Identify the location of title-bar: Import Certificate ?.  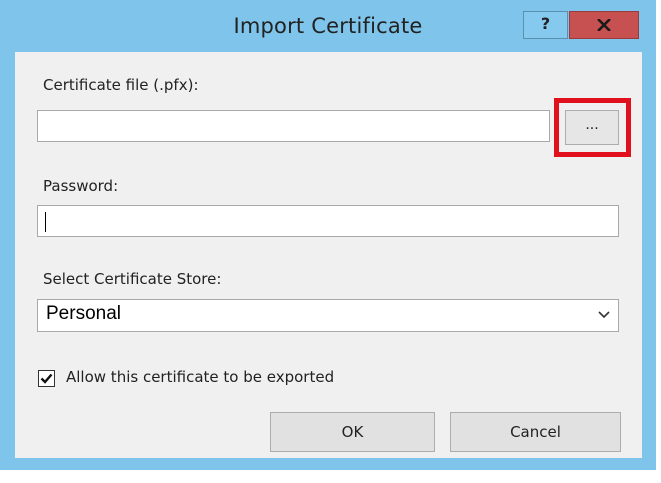
(328, 26).